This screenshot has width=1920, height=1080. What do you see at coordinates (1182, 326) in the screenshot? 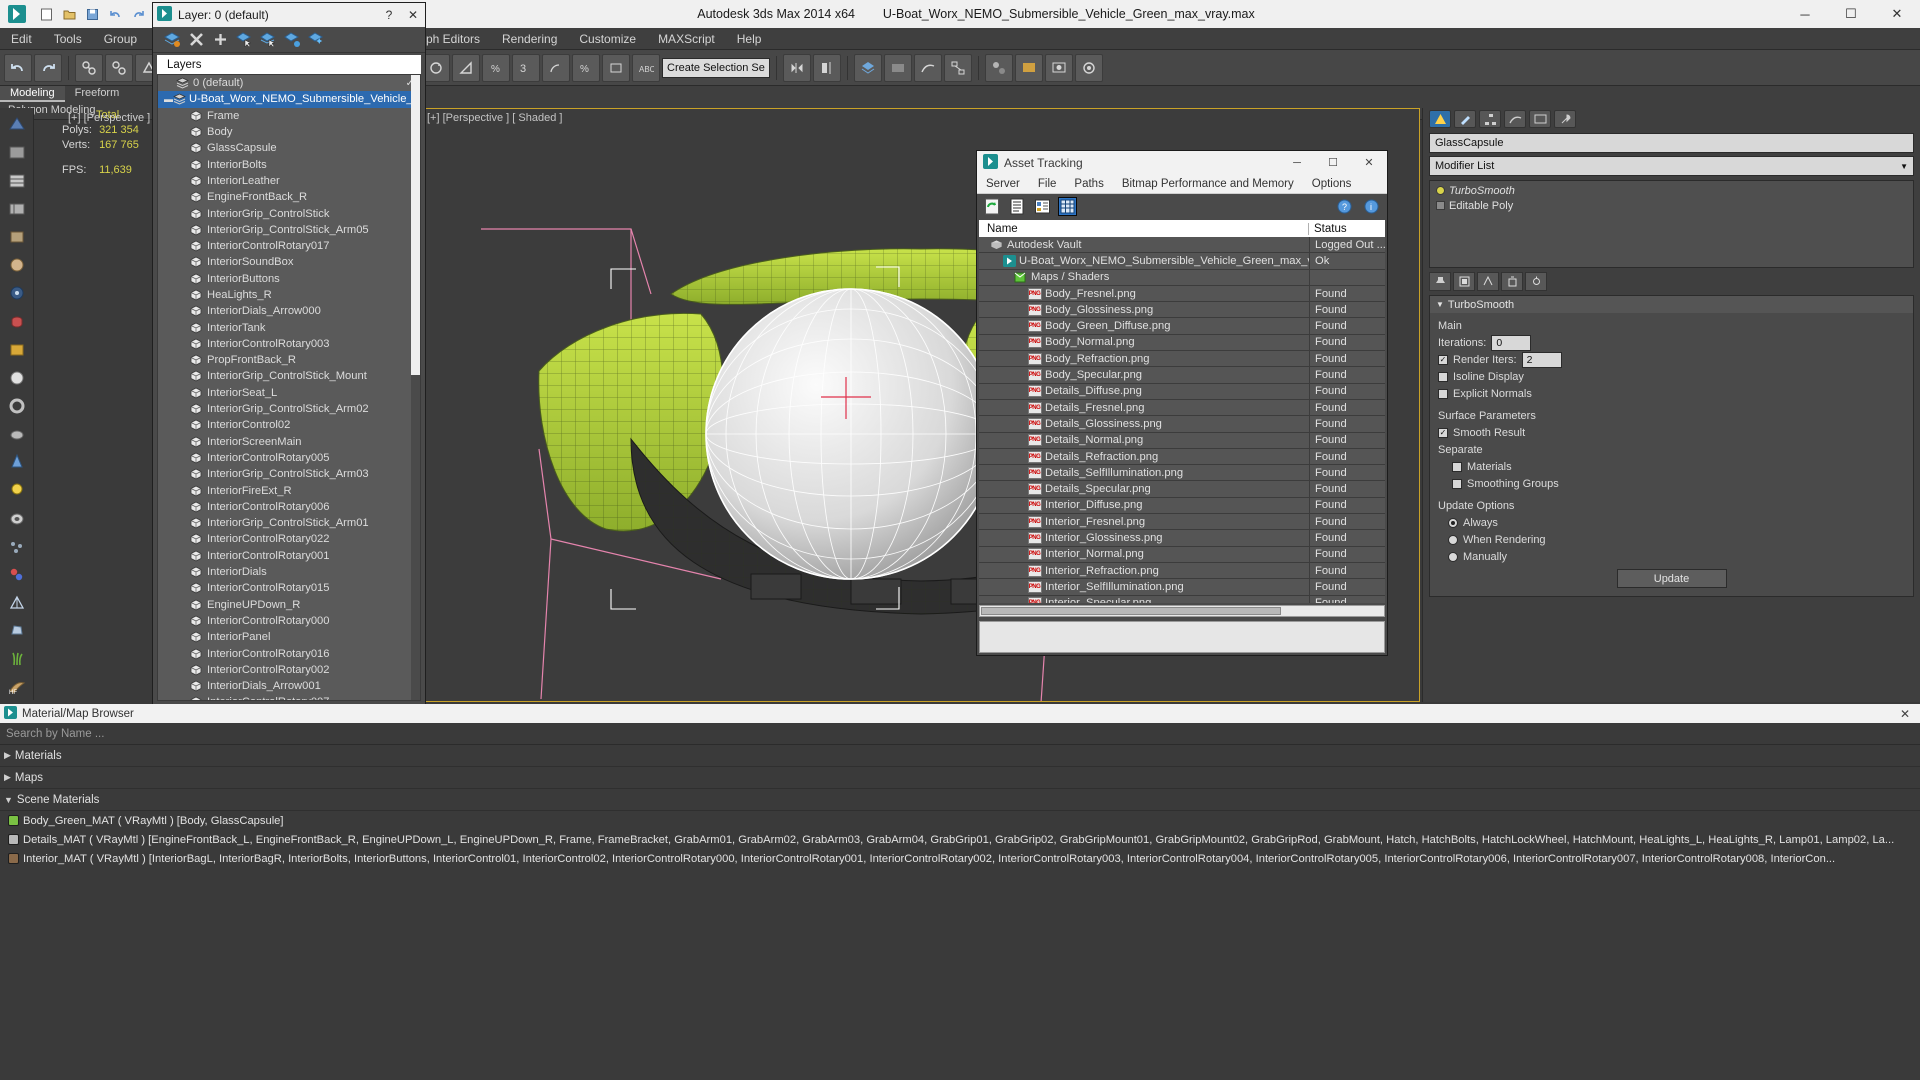
I see `asset-row: PNG Body_Green_Diffuse.png Found` at bounding box center [1182, 326].